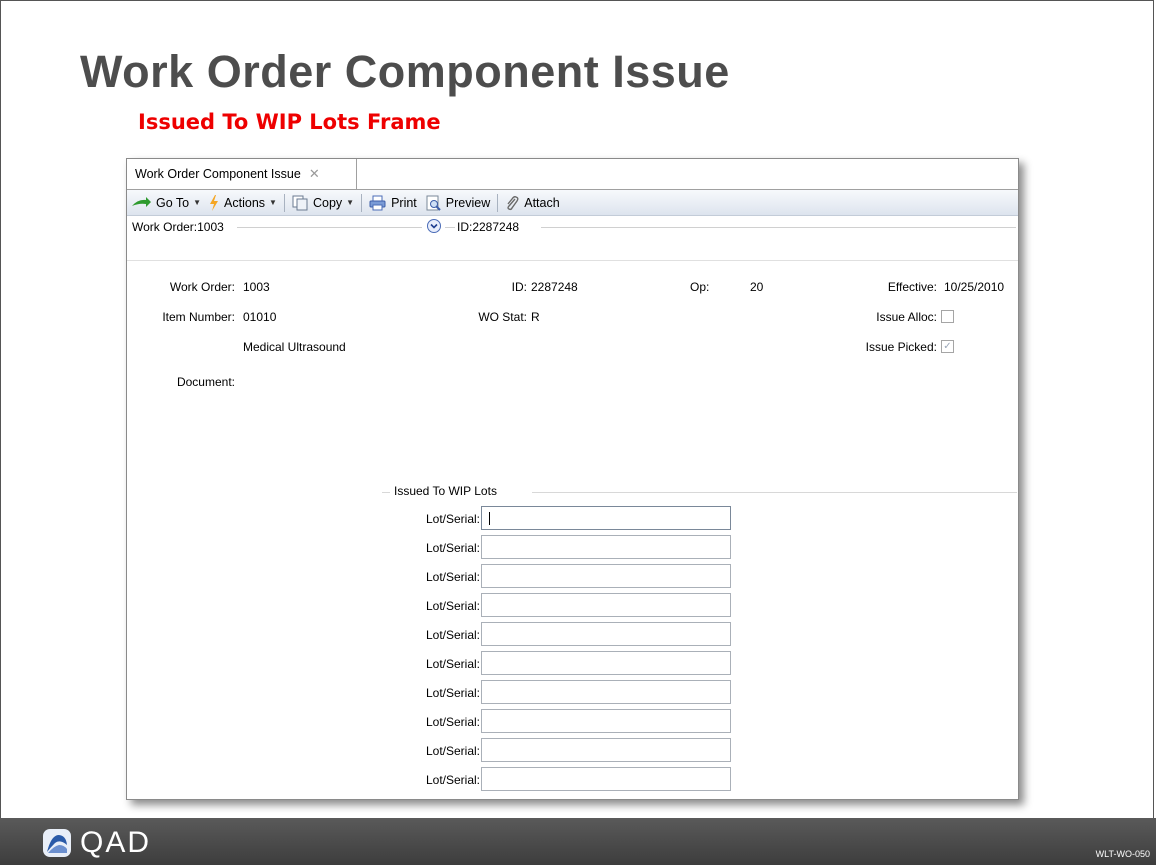 The width and height of the screenshot is (1156, 865). What do you see at coordinates (178, 227) in the screenshot?
I see `header-work-order: Work Order:1003` at bounding box center [178, 227].